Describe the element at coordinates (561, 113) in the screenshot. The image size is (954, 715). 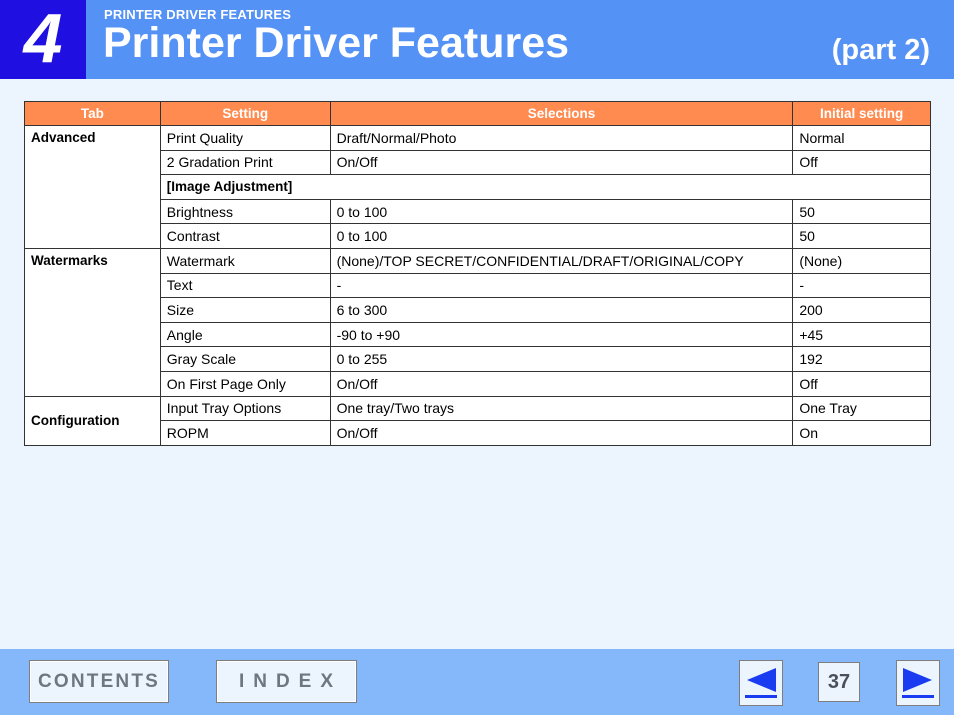
I see `column-header-selections: Selections` at that location.